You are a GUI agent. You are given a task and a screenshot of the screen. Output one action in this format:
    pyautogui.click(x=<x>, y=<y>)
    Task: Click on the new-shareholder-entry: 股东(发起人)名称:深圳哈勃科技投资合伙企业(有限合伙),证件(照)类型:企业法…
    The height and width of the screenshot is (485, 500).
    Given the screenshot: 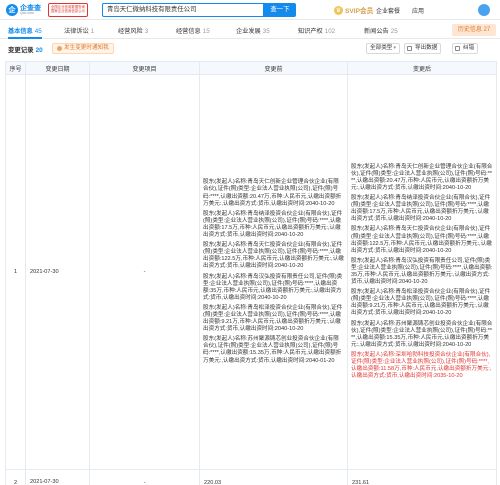 What is the action you would take?
    pyautogui.click(x=421, y=365)
    